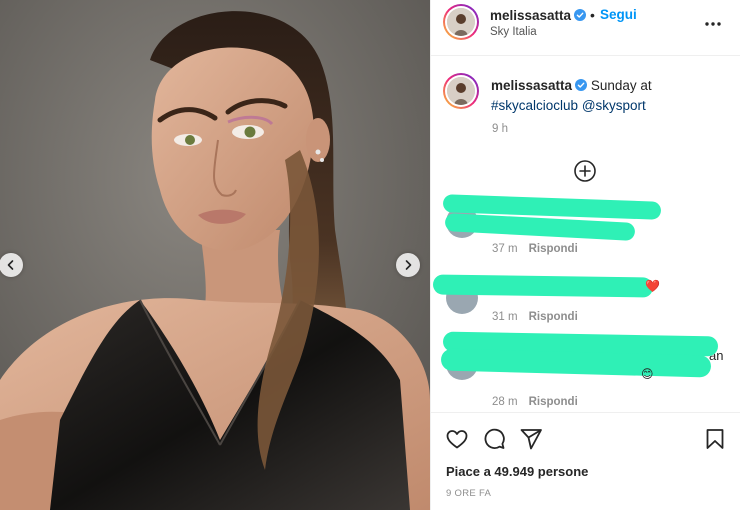 This screenshot has height=510, width=740. I want to click on comment-item: ❤️ 31 m Rispondi, so click(585, 301).